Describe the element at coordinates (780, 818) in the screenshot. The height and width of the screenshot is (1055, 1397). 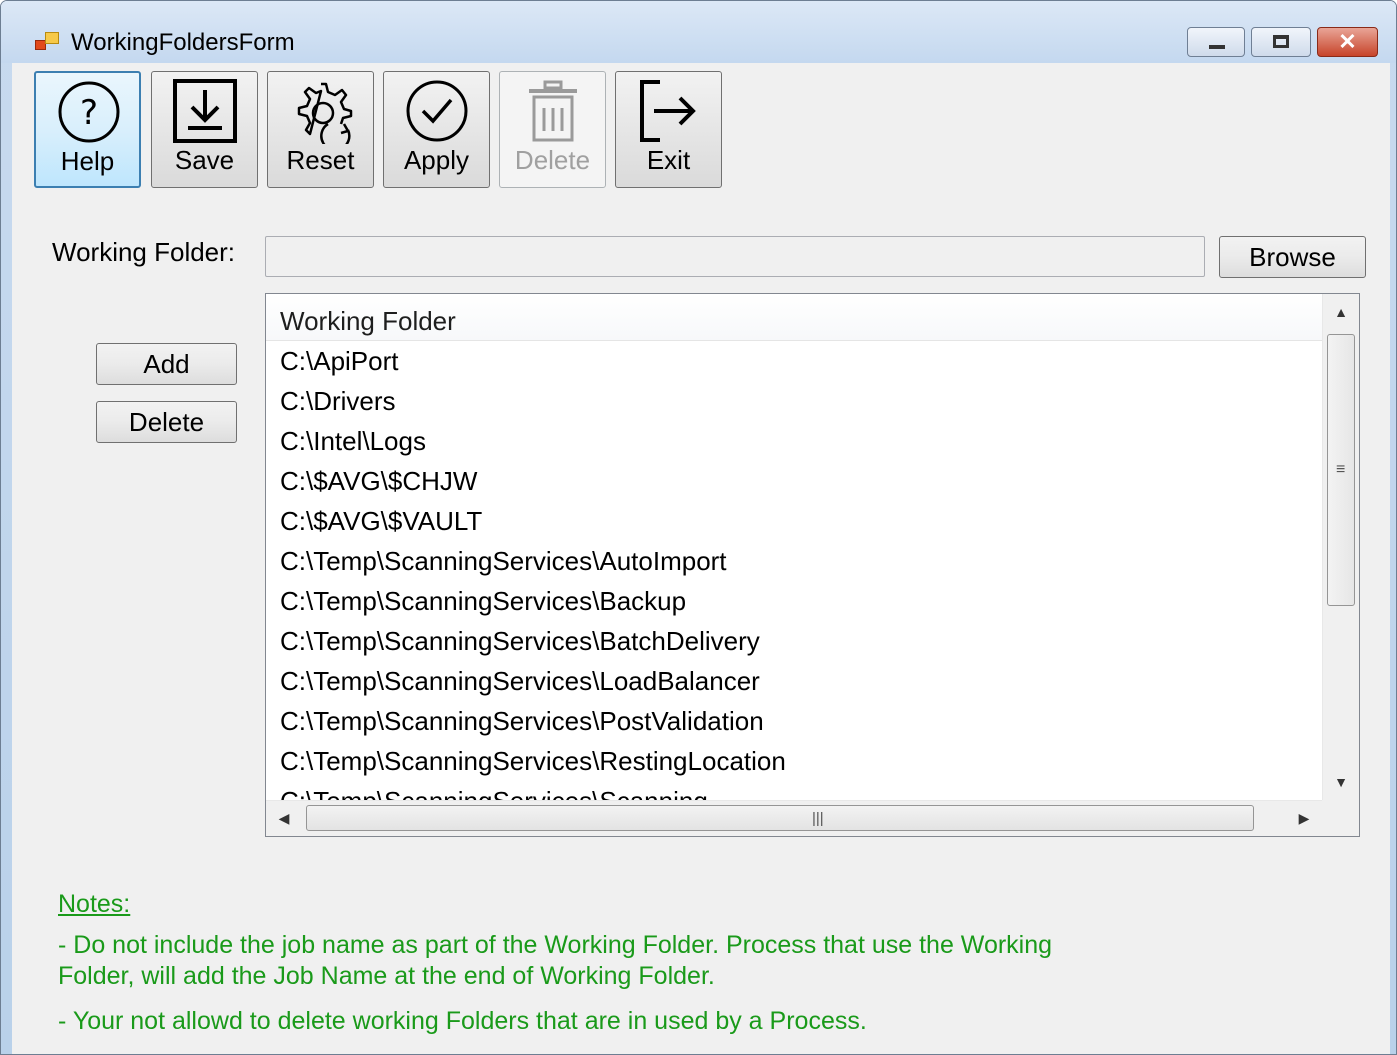
I see `horizontal-scroll-thumb: |||` at that location.